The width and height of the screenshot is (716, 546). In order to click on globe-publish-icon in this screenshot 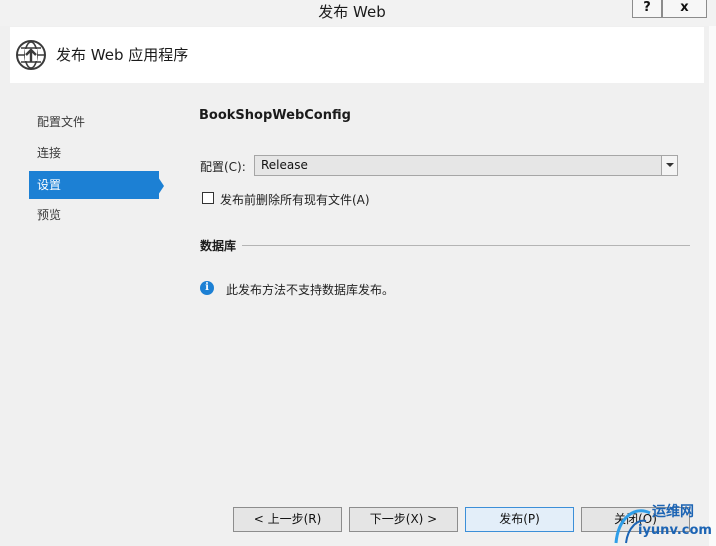, I will do `click(31, 55)`.